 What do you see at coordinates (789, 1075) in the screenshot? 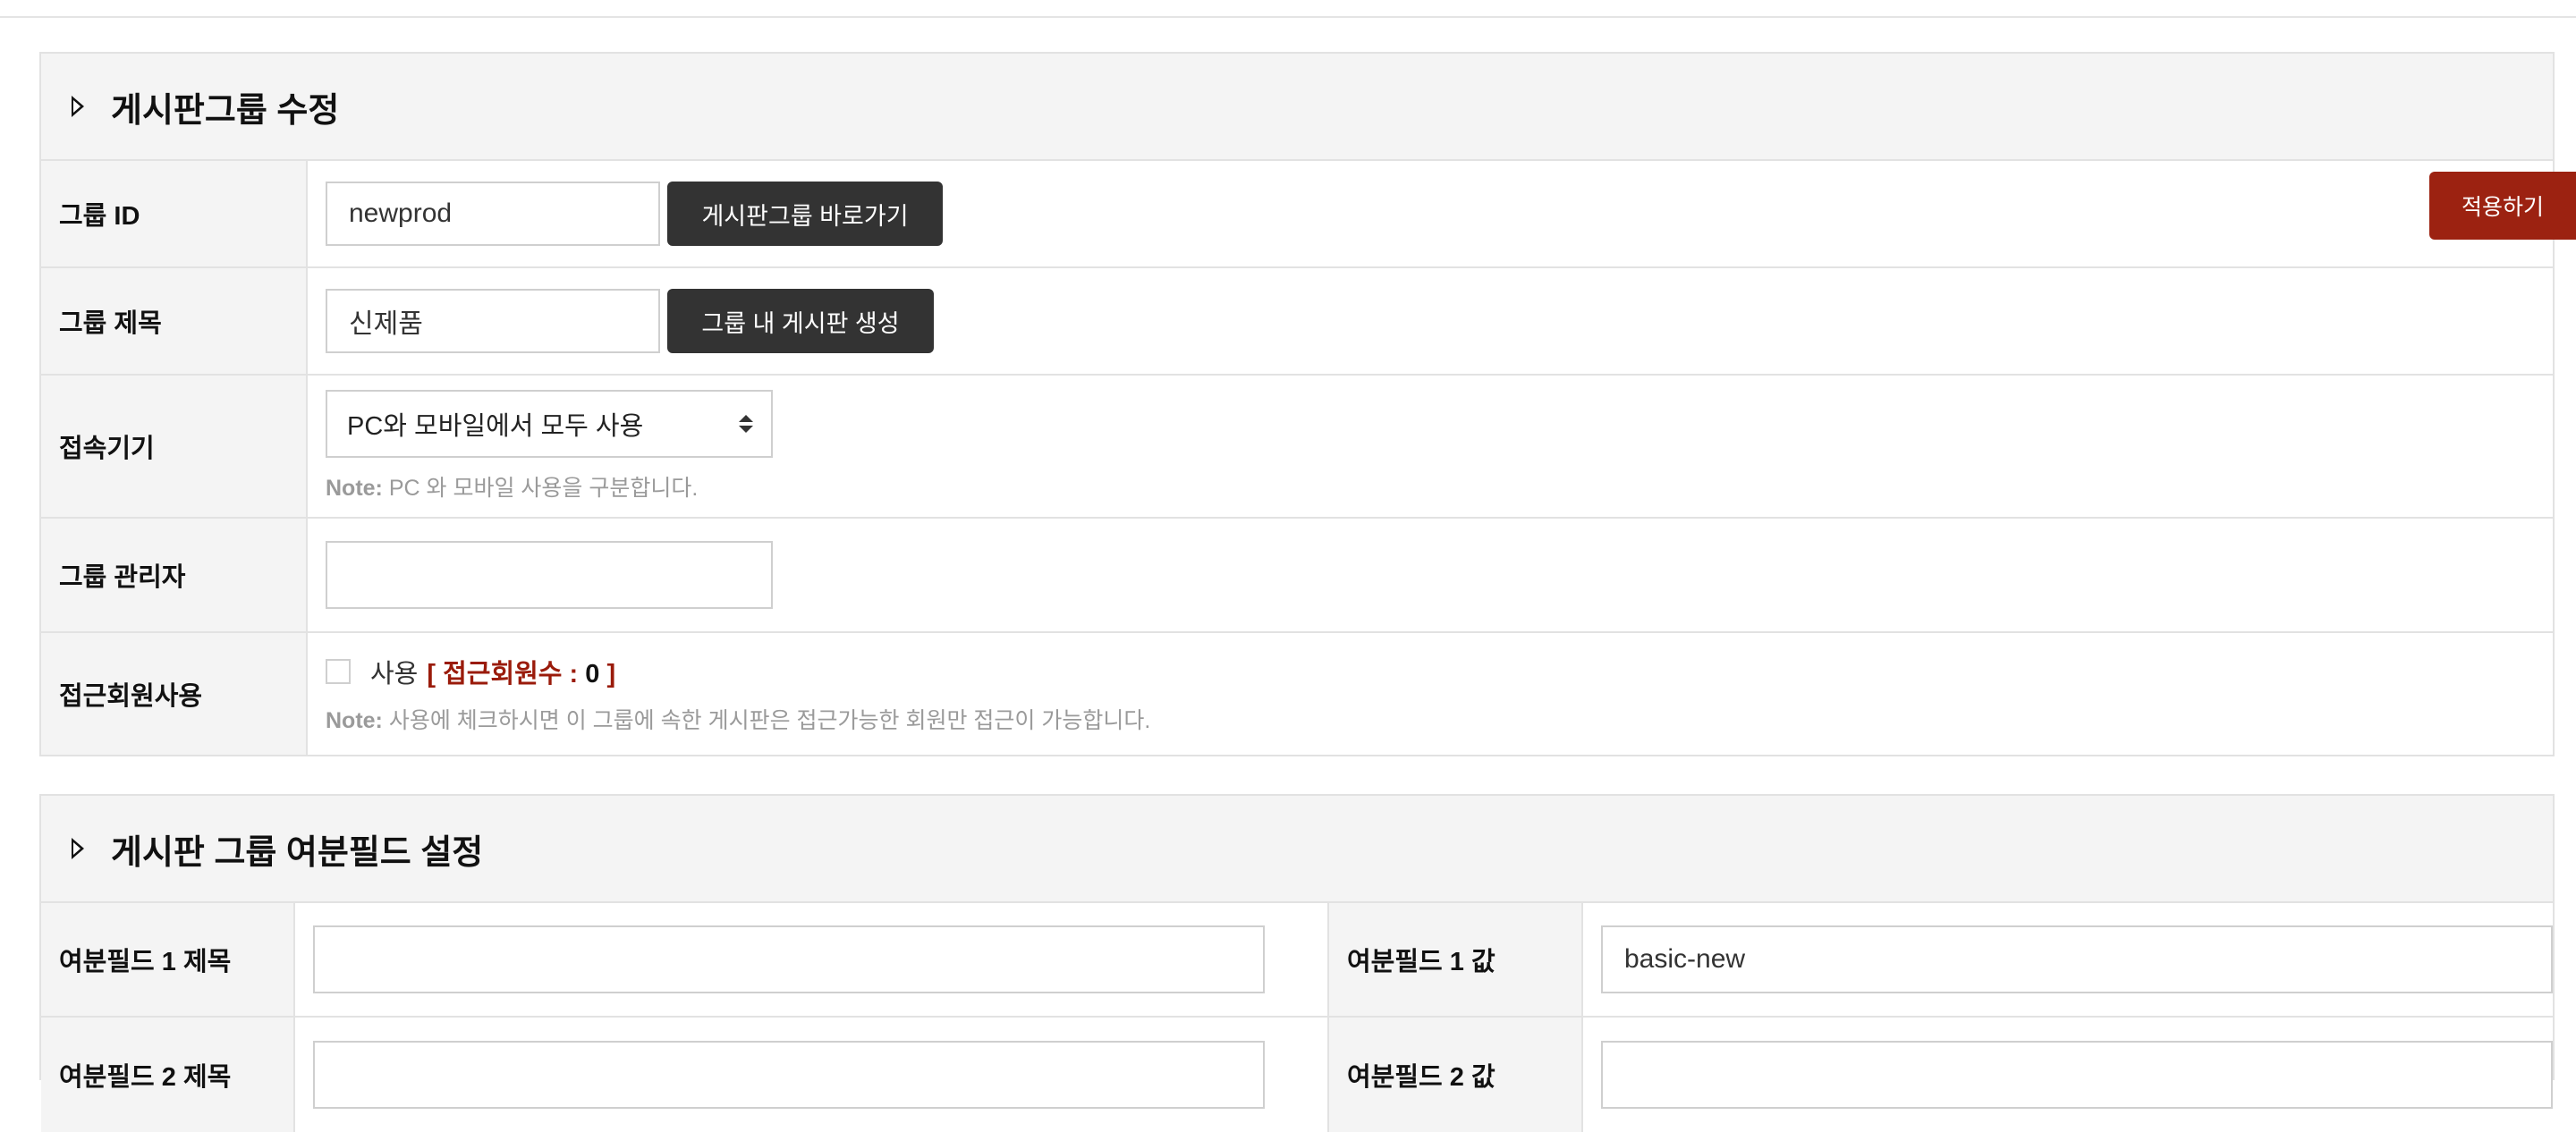
I see `extra-field-2-title-input` at bounding box center [789, 1075].